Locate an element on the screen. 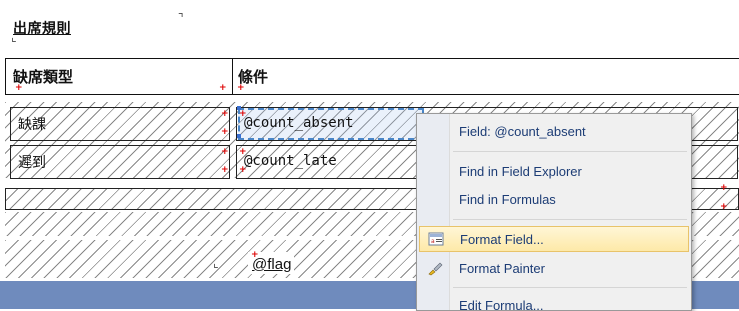 The height and width of the screenshot is (311, 739). field-bracket-left: ⌞ is located at coordinates (14, 37).